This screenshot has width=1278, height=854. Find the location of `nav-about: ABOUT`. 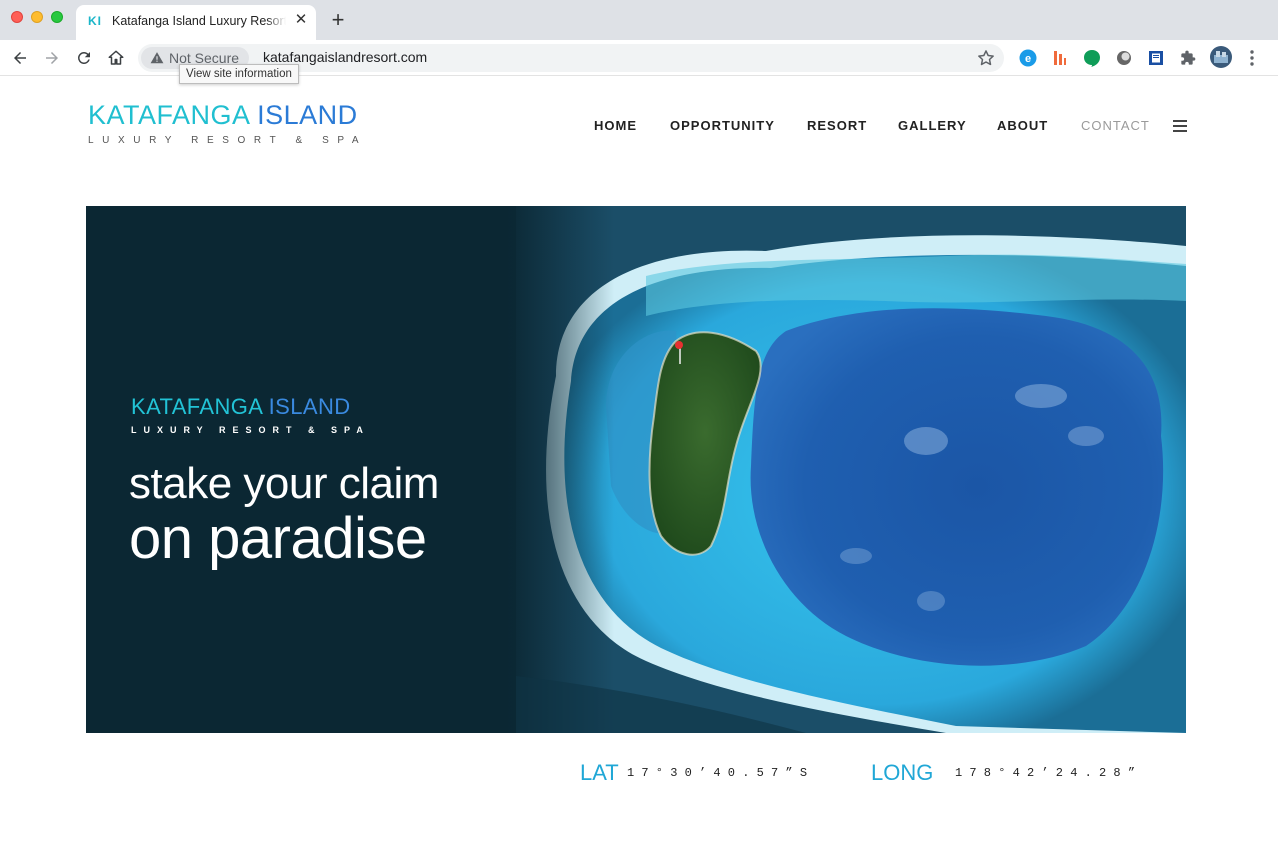

nav-about: ABOUT is located at coordinates (1022, 125).